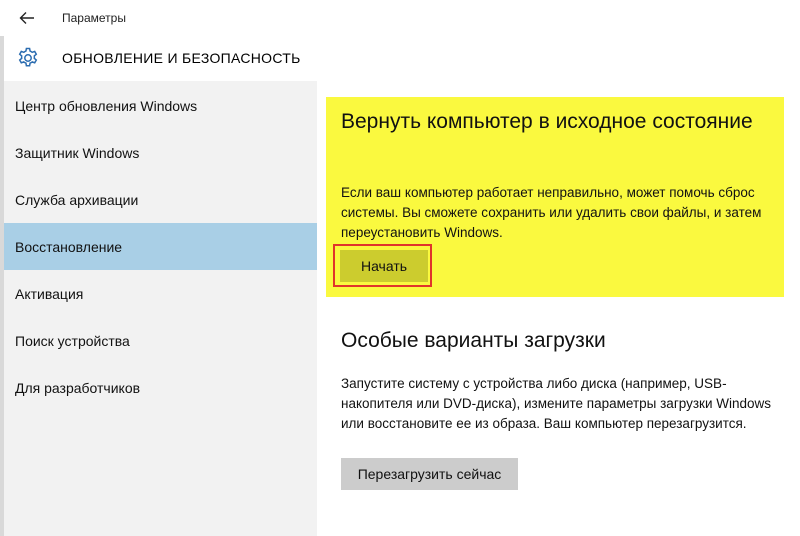  Describe the element at coordinates (160, 199) in the screenshot. I see `sidebar-item-backup: Служба архивации` at that location.